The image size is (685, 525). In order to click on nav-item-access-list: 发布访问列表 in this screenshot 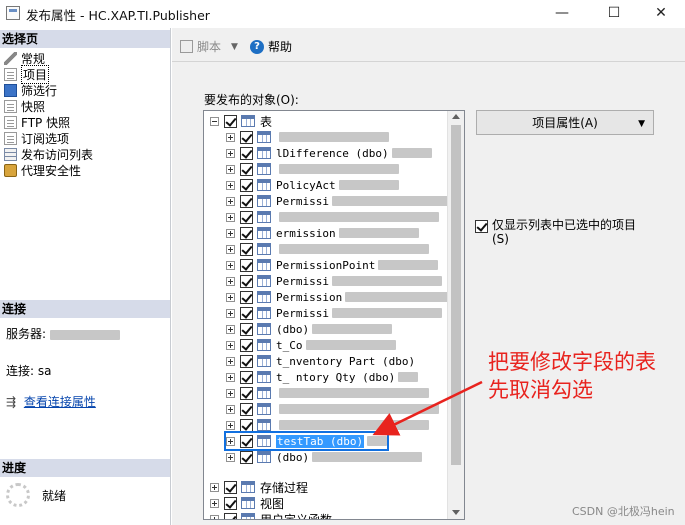, I will do `click(48, 154)`.